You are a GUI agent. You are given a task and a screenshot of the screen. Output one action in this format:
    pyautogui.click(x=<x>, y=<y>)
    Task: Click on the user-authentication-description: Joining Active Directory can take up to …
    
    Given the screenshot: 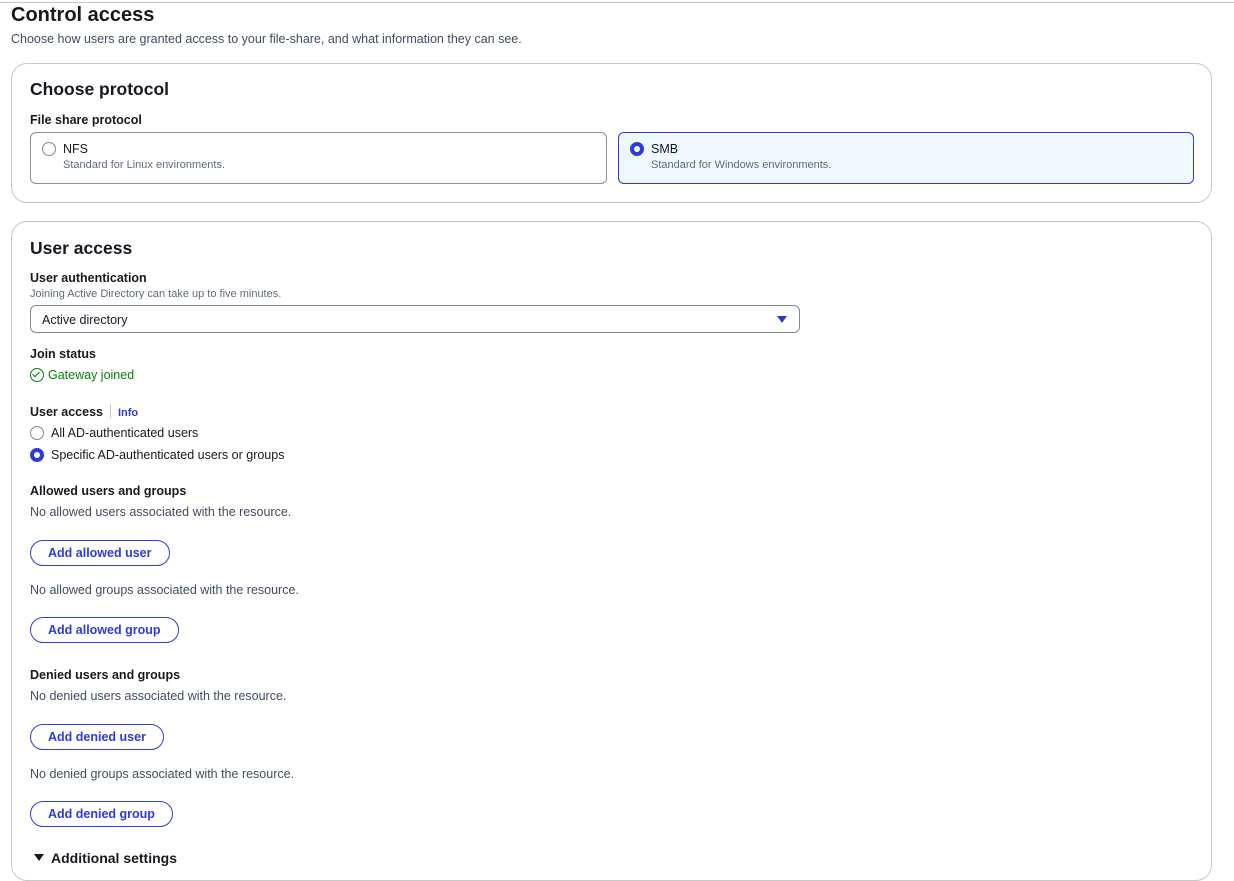 What is the action you would take?
    pyautogui.click(x=156, y=294)
    